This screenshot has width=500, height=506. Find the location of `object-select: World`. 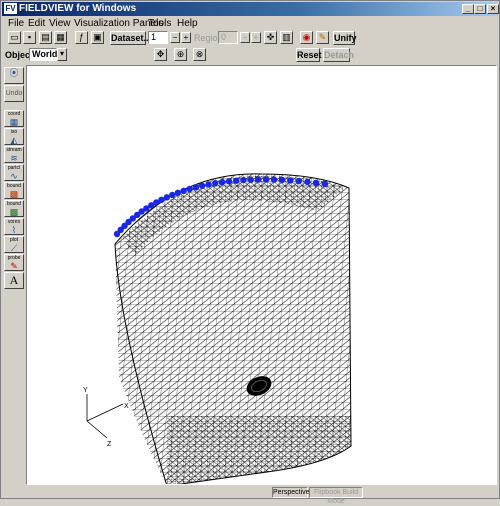

object-select: World is located at coordinates (43, 54).